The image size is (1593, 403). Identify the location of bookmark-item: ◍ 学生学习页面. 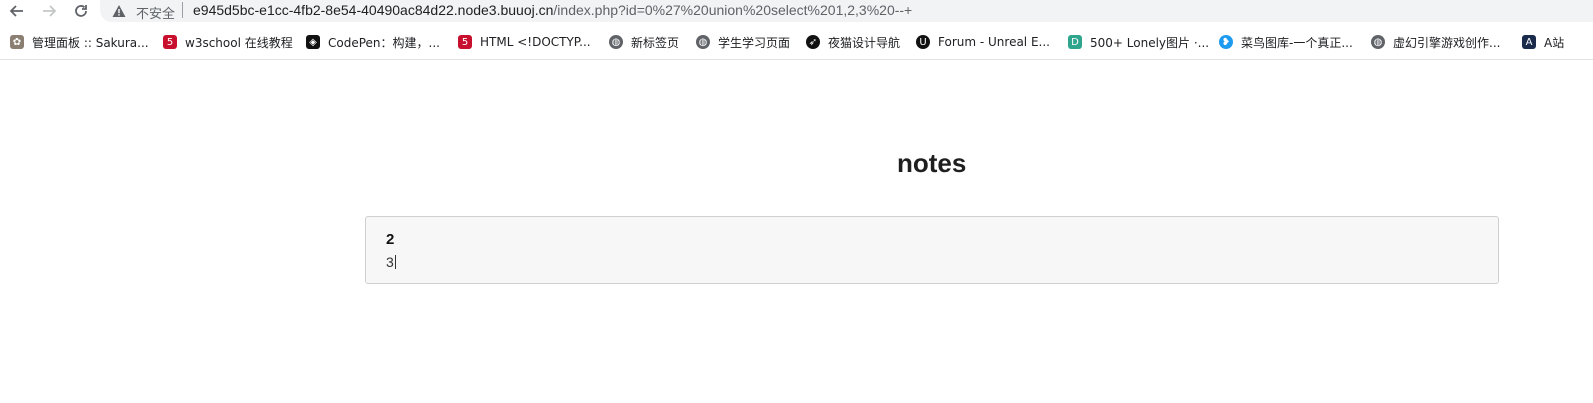
(743, 42).